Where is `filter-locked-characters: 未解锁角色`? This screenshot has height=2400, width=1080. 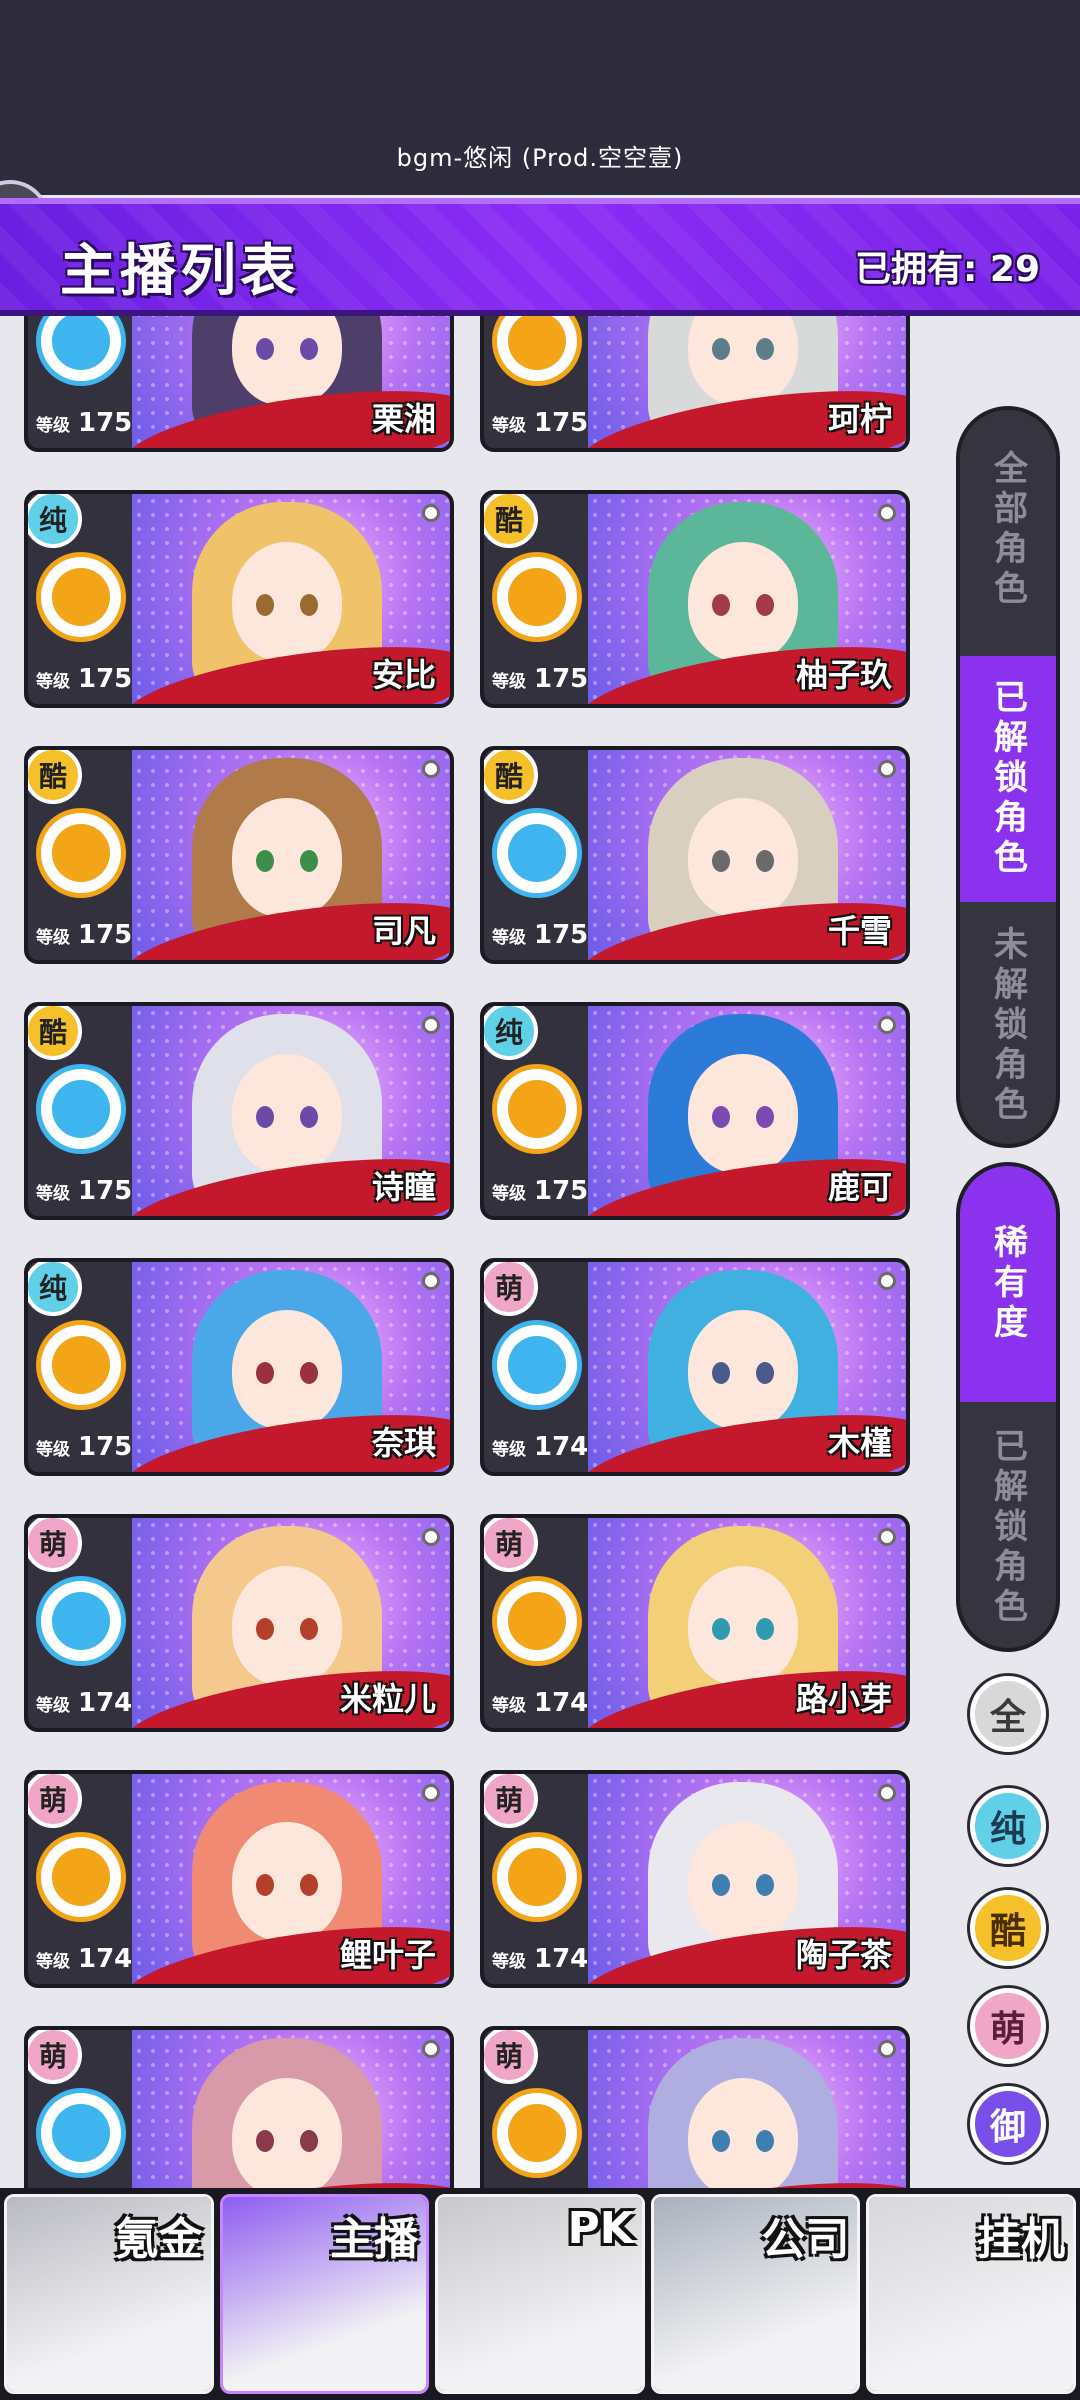 filter-locked-characters: 未解锁角色 is located at coordinates (1008, 1026).